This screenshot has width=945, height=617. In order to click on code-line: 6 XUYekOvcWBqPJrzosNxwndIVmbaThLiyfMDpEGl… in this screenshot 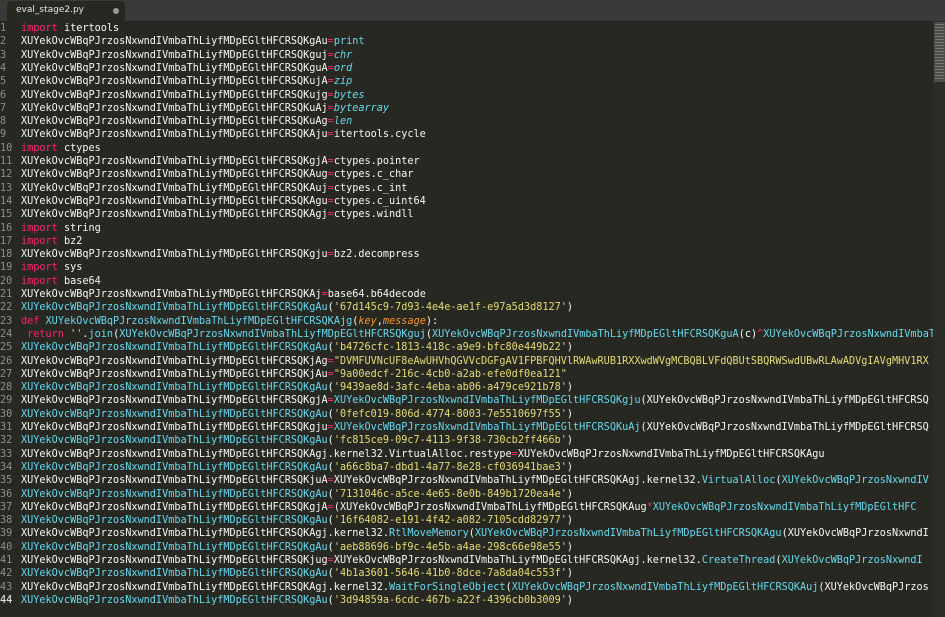, I will do `click(466, 95)`.